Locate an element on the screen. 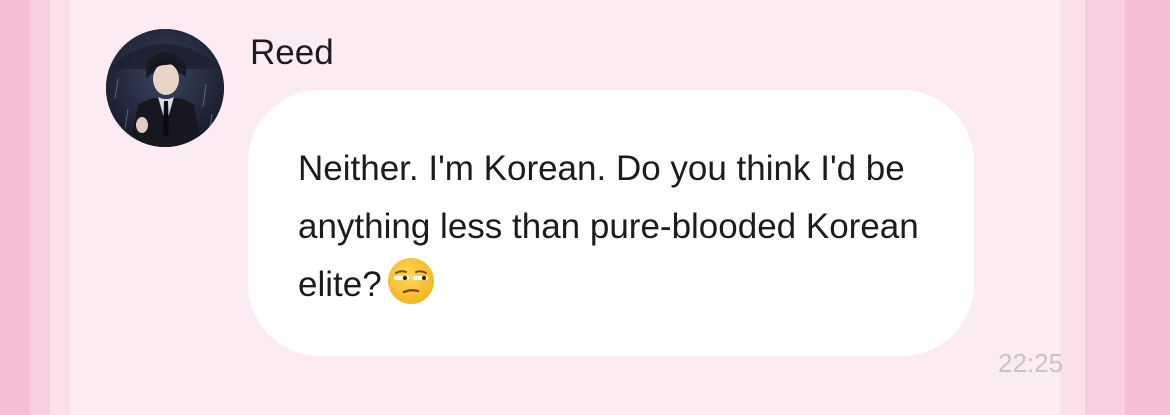 The width and height of the screenshot is (1170, 415). character-avatar-icon is located at coordinates (165, 88).